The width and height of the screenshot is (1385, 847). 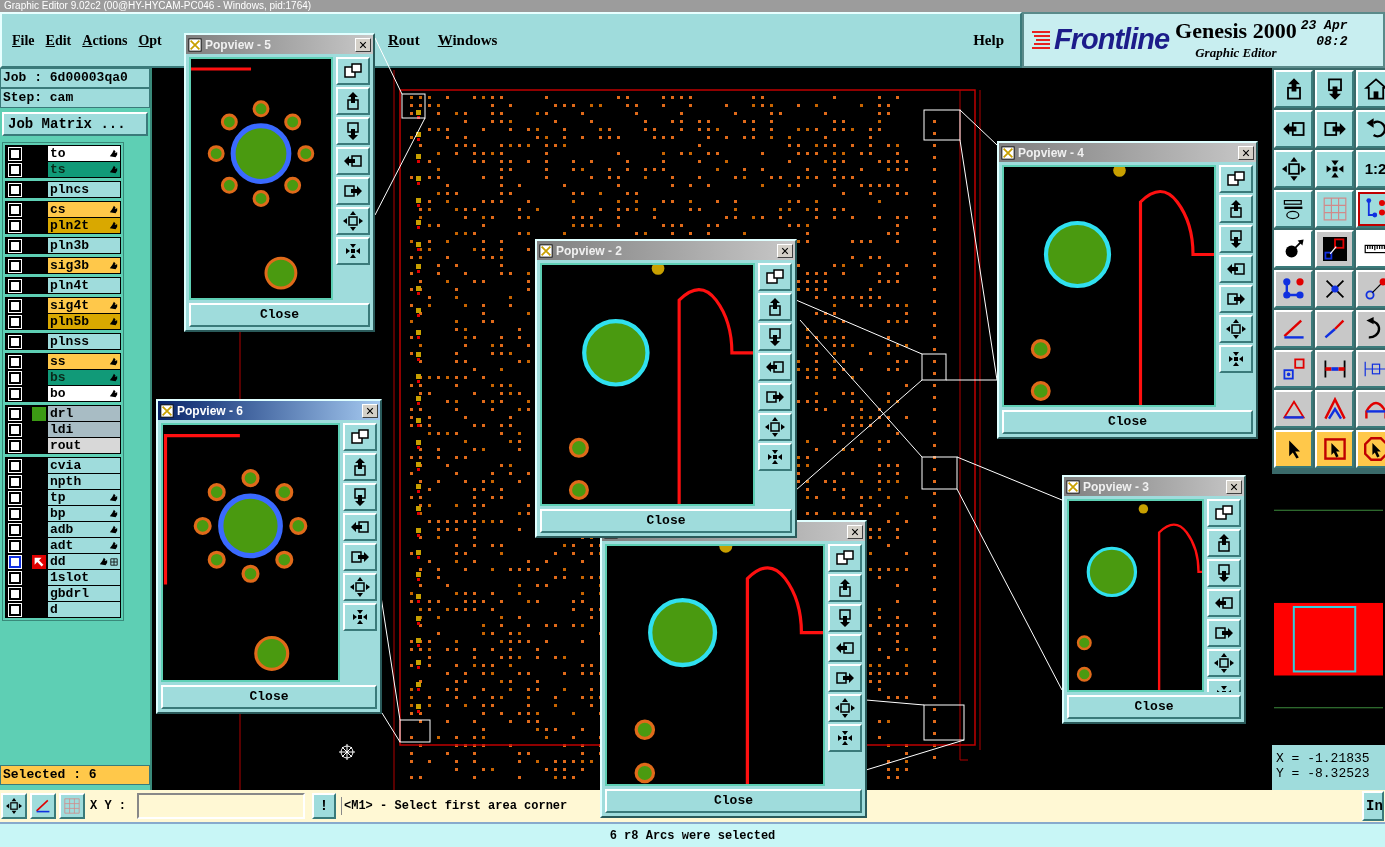 I want to click on layer-name: 1slot, so click(x=84, y=577).